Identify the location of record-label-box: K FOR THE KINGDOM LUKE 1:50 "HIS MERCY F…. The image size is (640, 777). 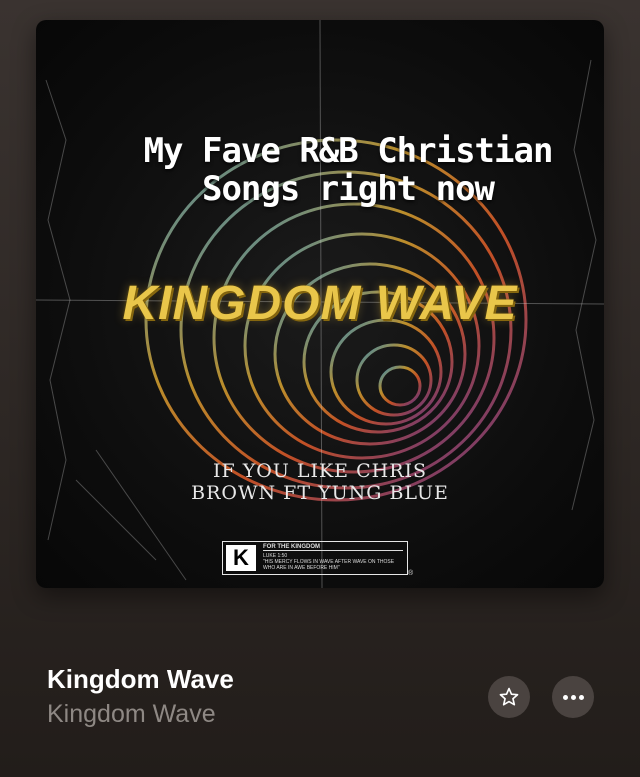
(315, 558).